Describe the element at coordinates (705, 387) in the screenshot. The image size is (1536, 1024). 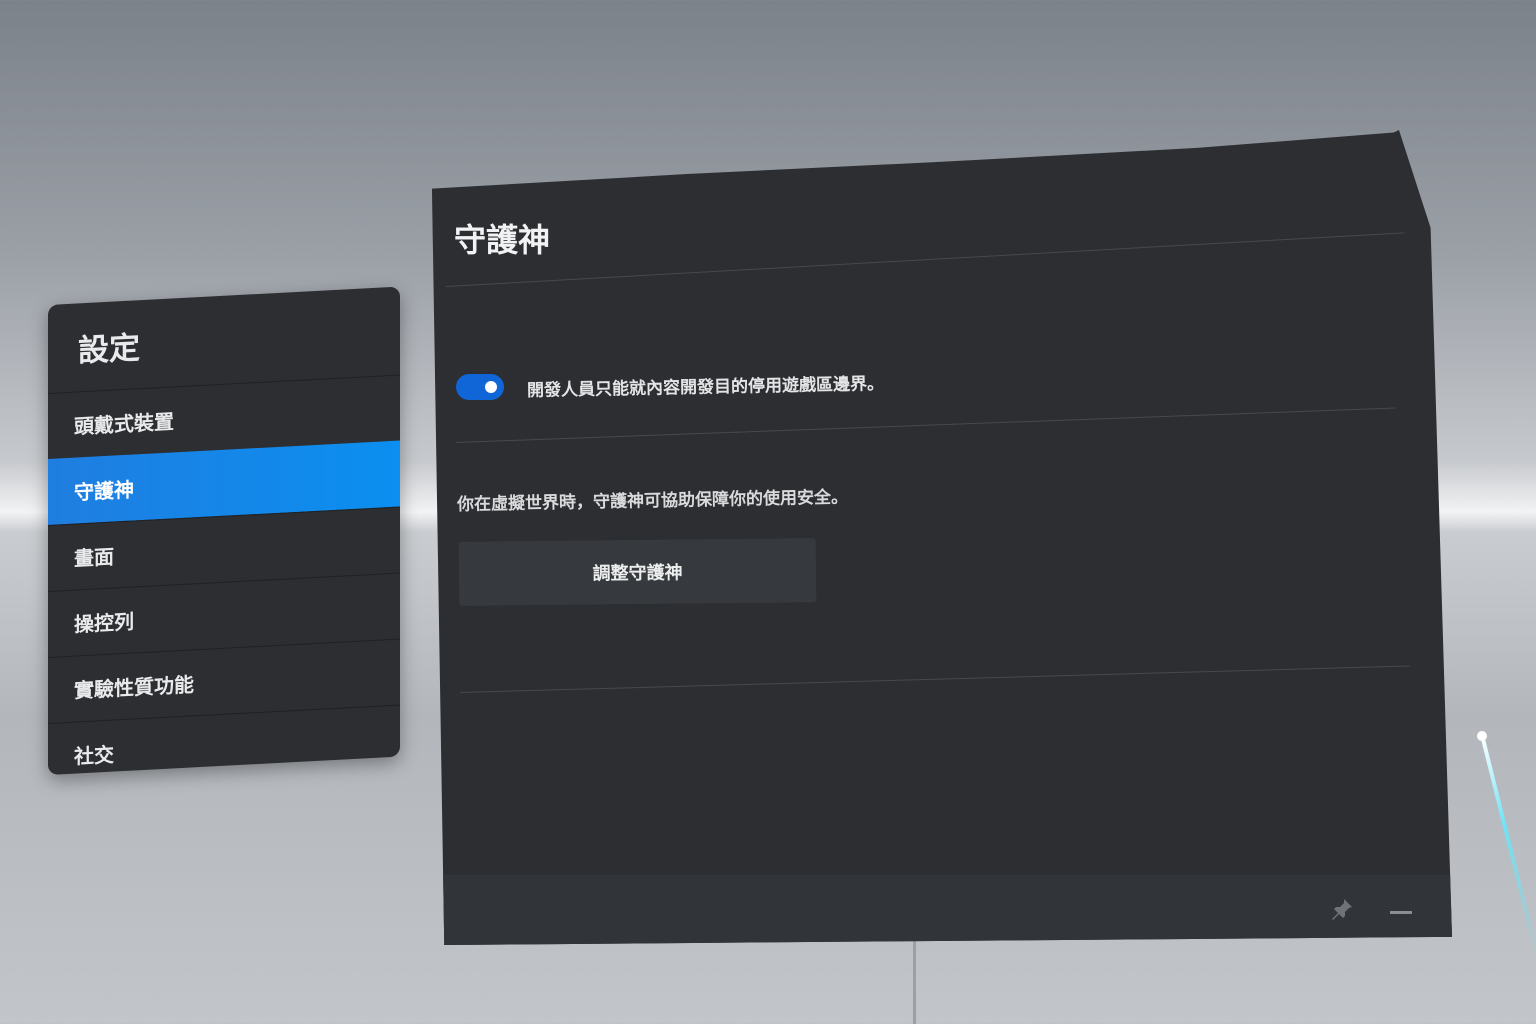
I see `toggle-label: 開發人員只能就內容開發目的停用遊戲區邊界。` at that location.